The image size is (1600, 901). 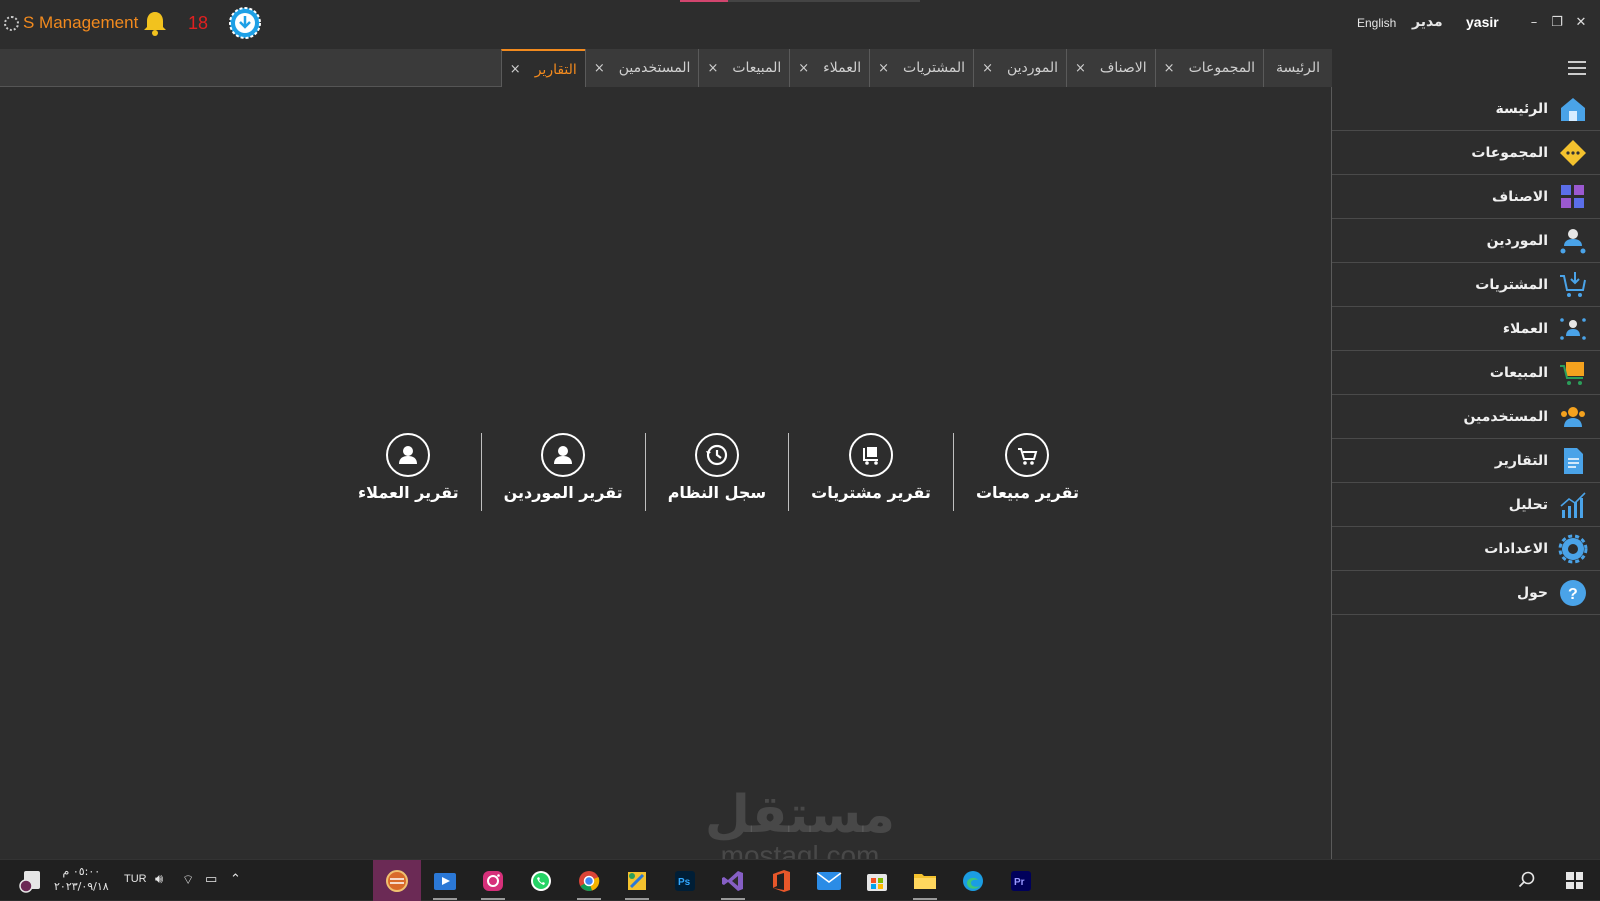 What do you see at coordinates (1466, 461) in the screenshot?
I see `sidebar-item-9: التقارير` at bounding box center [1466, 461].